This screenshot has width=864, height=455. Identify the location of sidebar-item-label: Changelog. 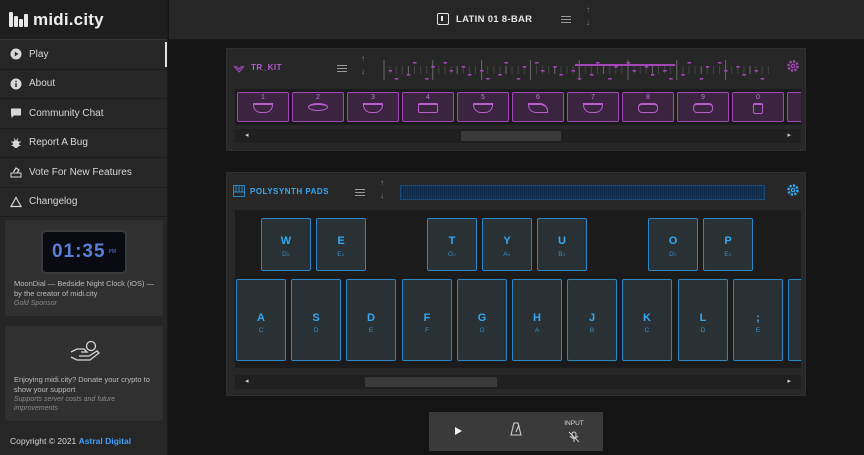
(53, 202).